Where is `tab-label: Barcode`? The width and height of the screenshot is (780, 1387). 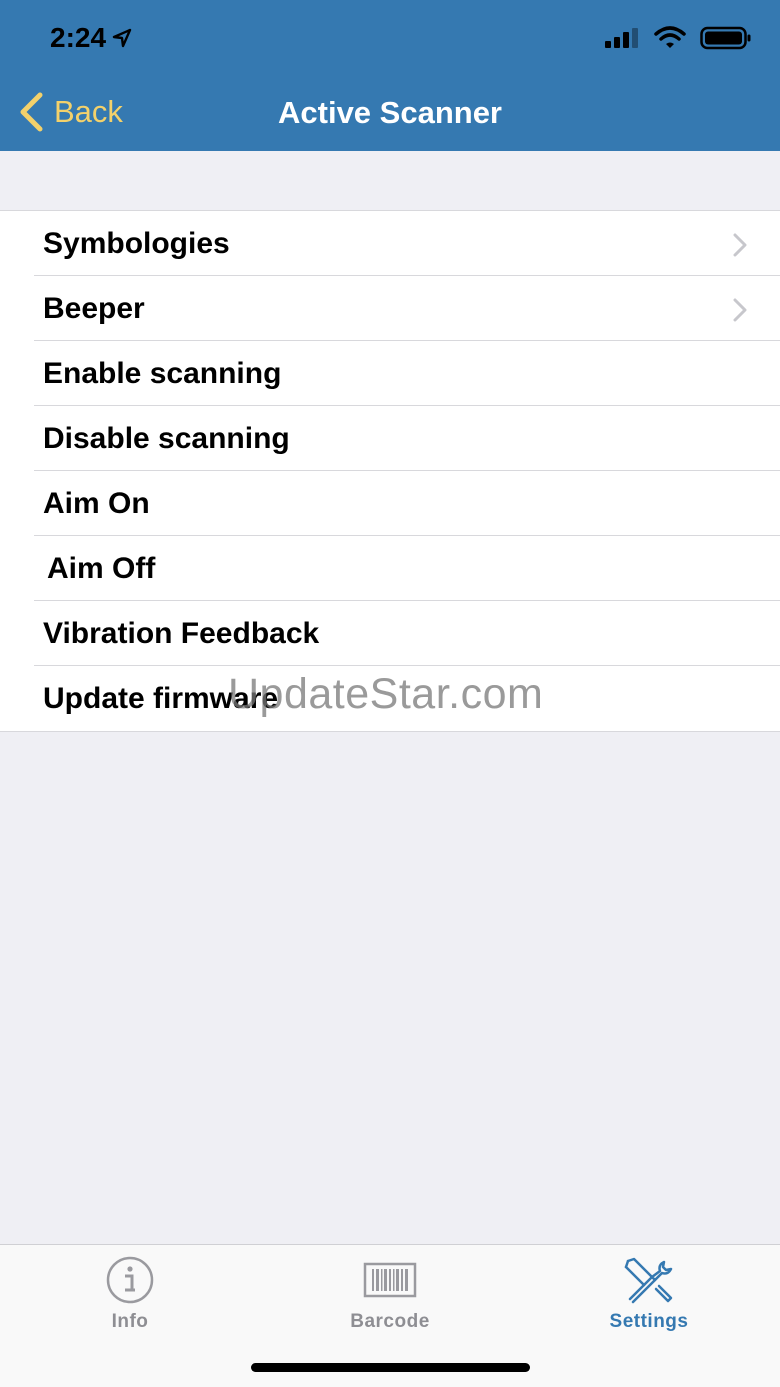
tab-label: Barcode is located at coordinates (390, 1321).